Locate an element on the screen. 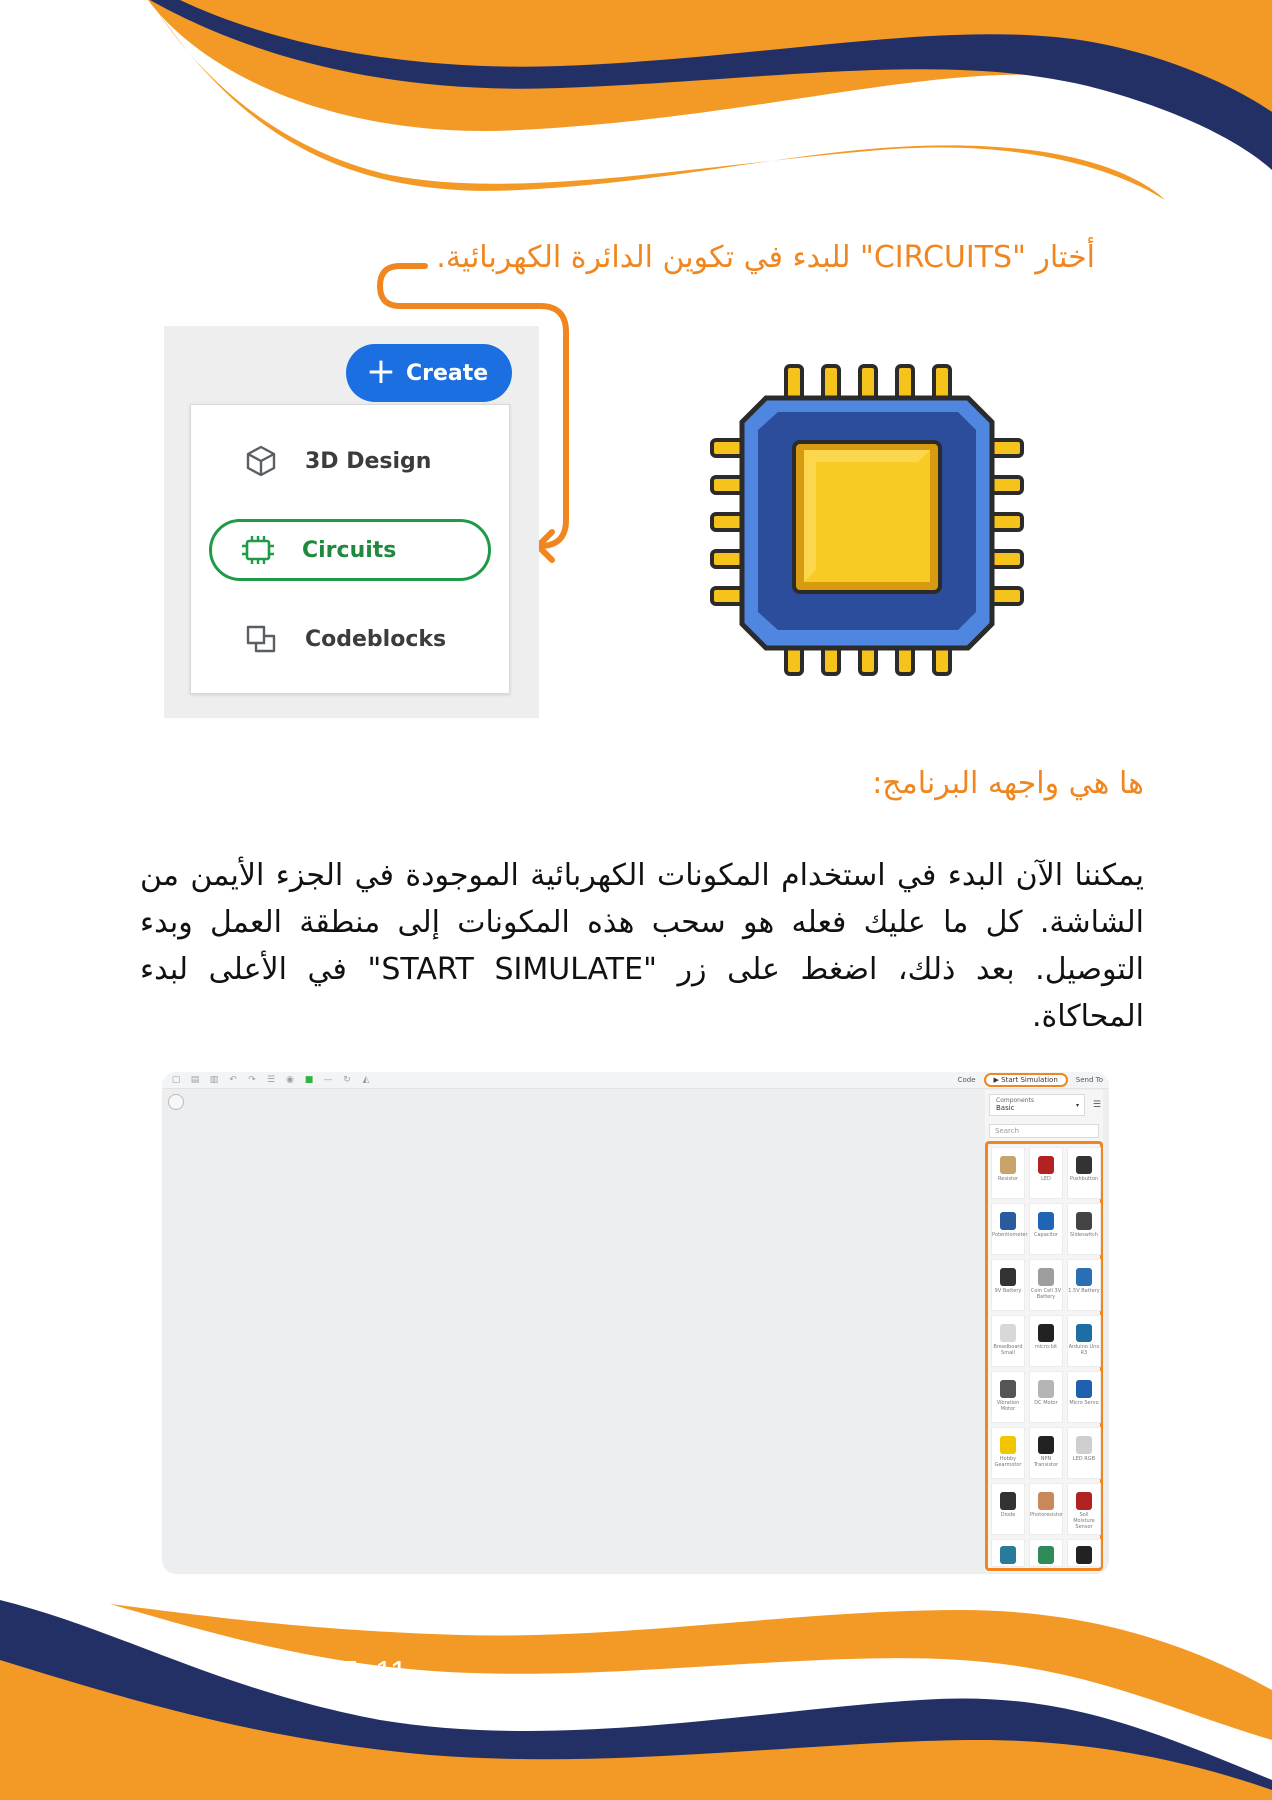  component-tile: Photoresistor is located at coordinates (1046, 1509).